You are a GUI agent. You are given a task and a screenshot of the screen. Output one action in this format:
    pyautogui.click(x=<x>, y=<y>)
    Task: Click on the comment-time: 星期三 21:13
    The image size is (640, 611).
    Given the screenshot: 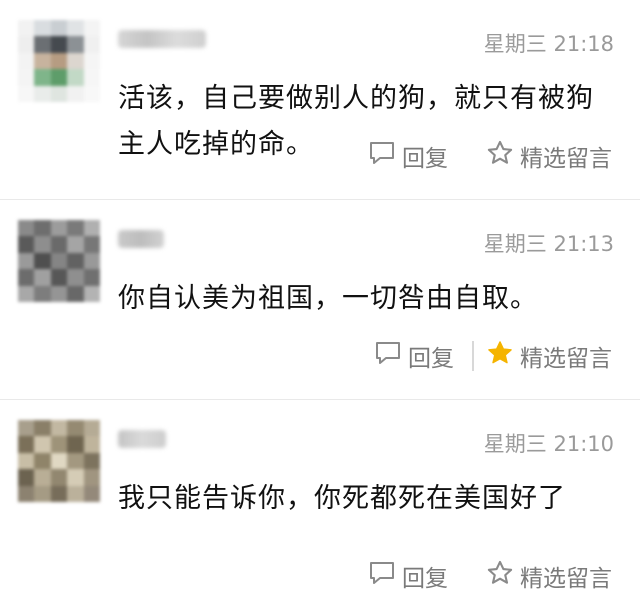 What is the action you would take?
    pyautogui.click(x=548, y=244)
    